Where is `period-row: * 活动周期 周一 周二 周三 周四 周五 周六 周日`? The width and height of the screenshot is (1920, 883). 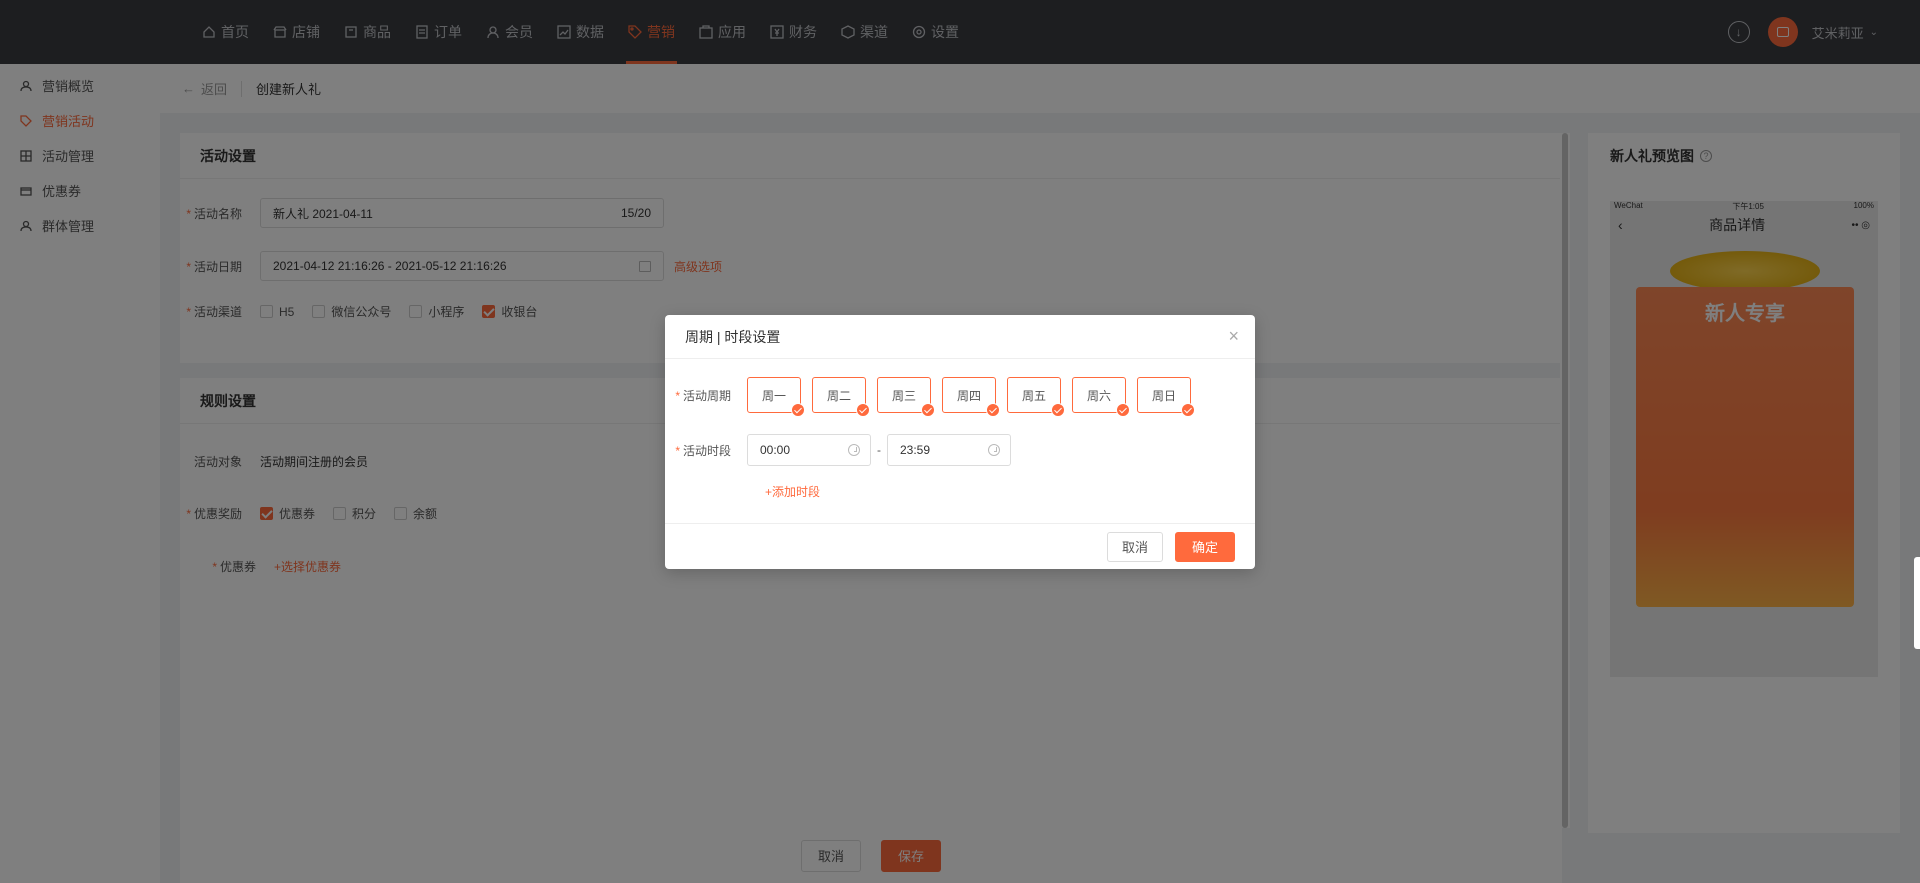 period-row: * 活动周期 周一 周二 周三 周四 周五 周六 周日 is located at coordinates (933, 397).